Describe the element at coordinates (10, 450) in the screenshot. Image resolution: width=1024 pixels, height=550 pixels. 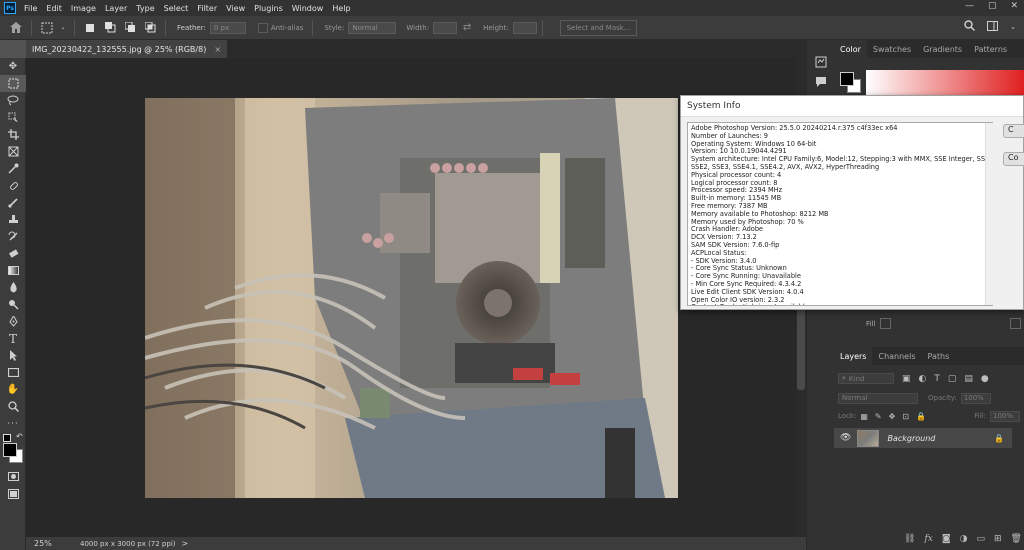
I see `foreground-color-swatch` at that location.